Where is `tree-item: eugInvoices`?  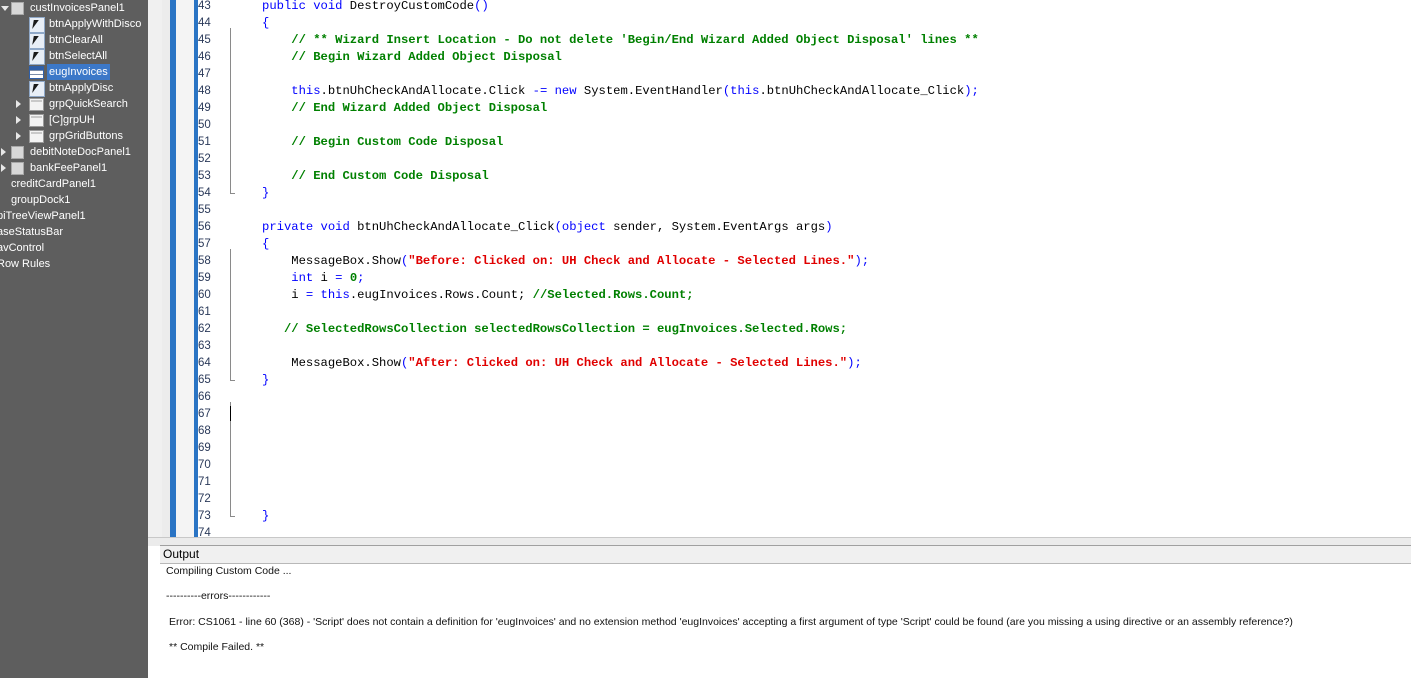
tree-item: eugInvoices is located at coordinates (74, 72).